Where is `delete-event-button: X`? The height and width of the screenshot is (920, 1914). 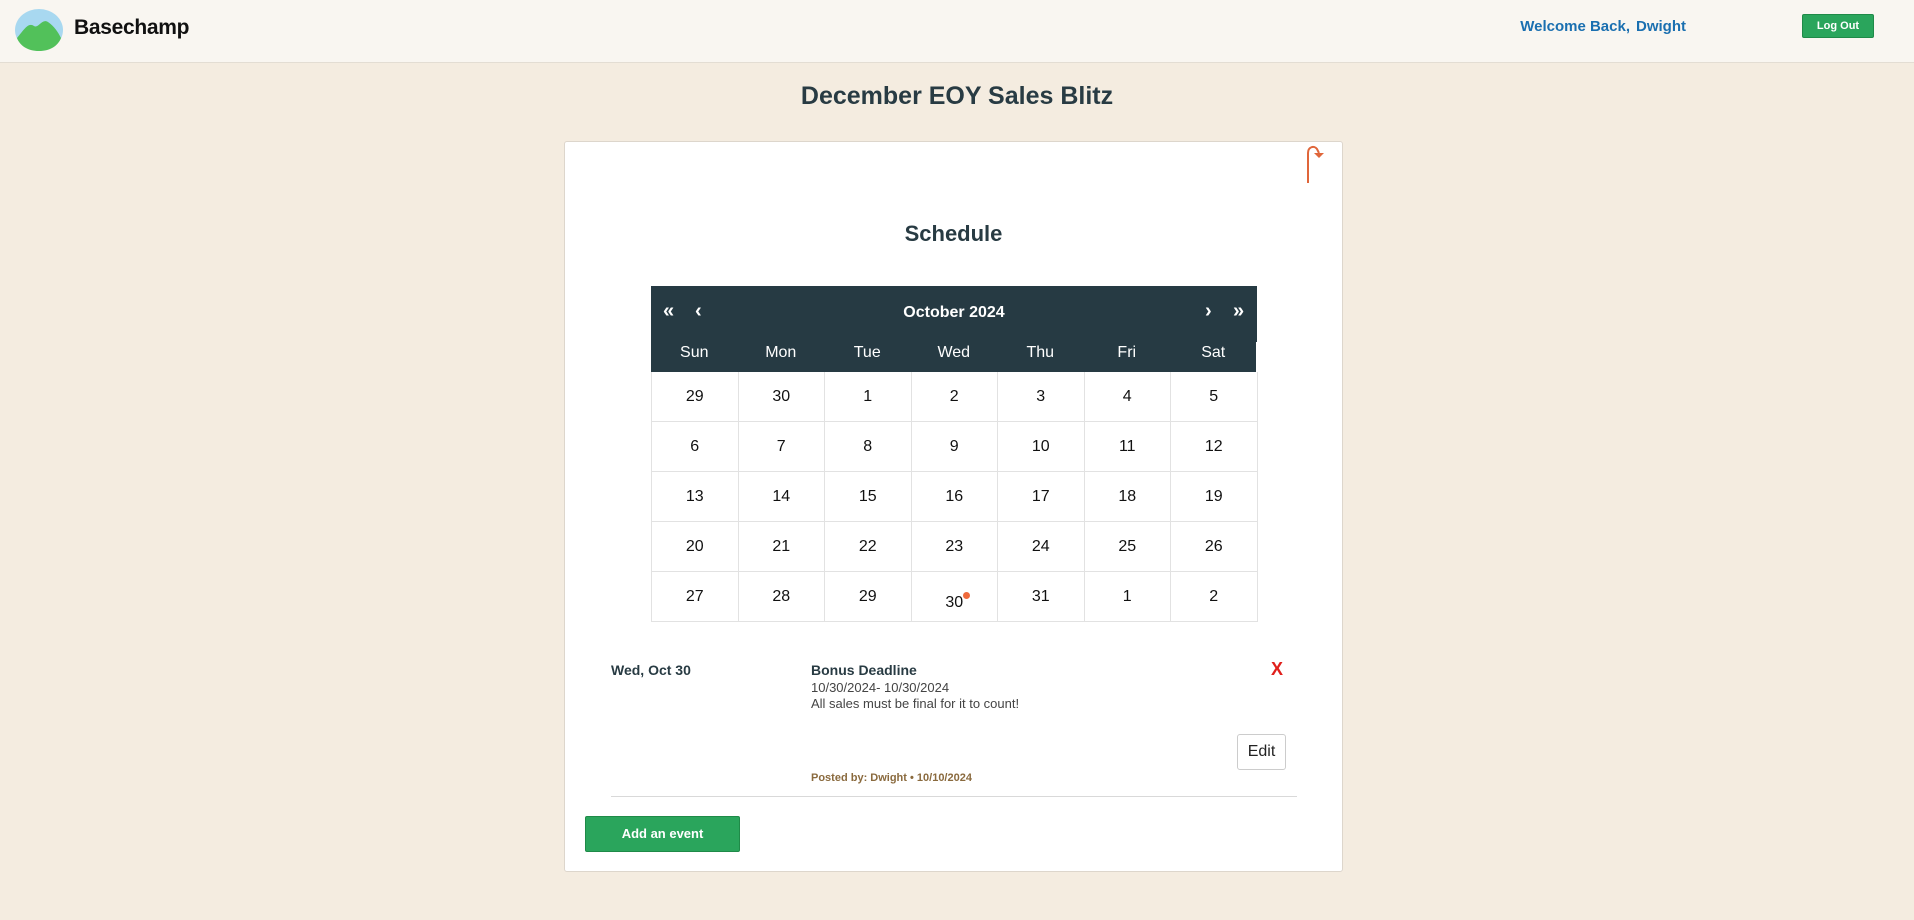
delete-event-button: X is located at coordinates (1277, 669).